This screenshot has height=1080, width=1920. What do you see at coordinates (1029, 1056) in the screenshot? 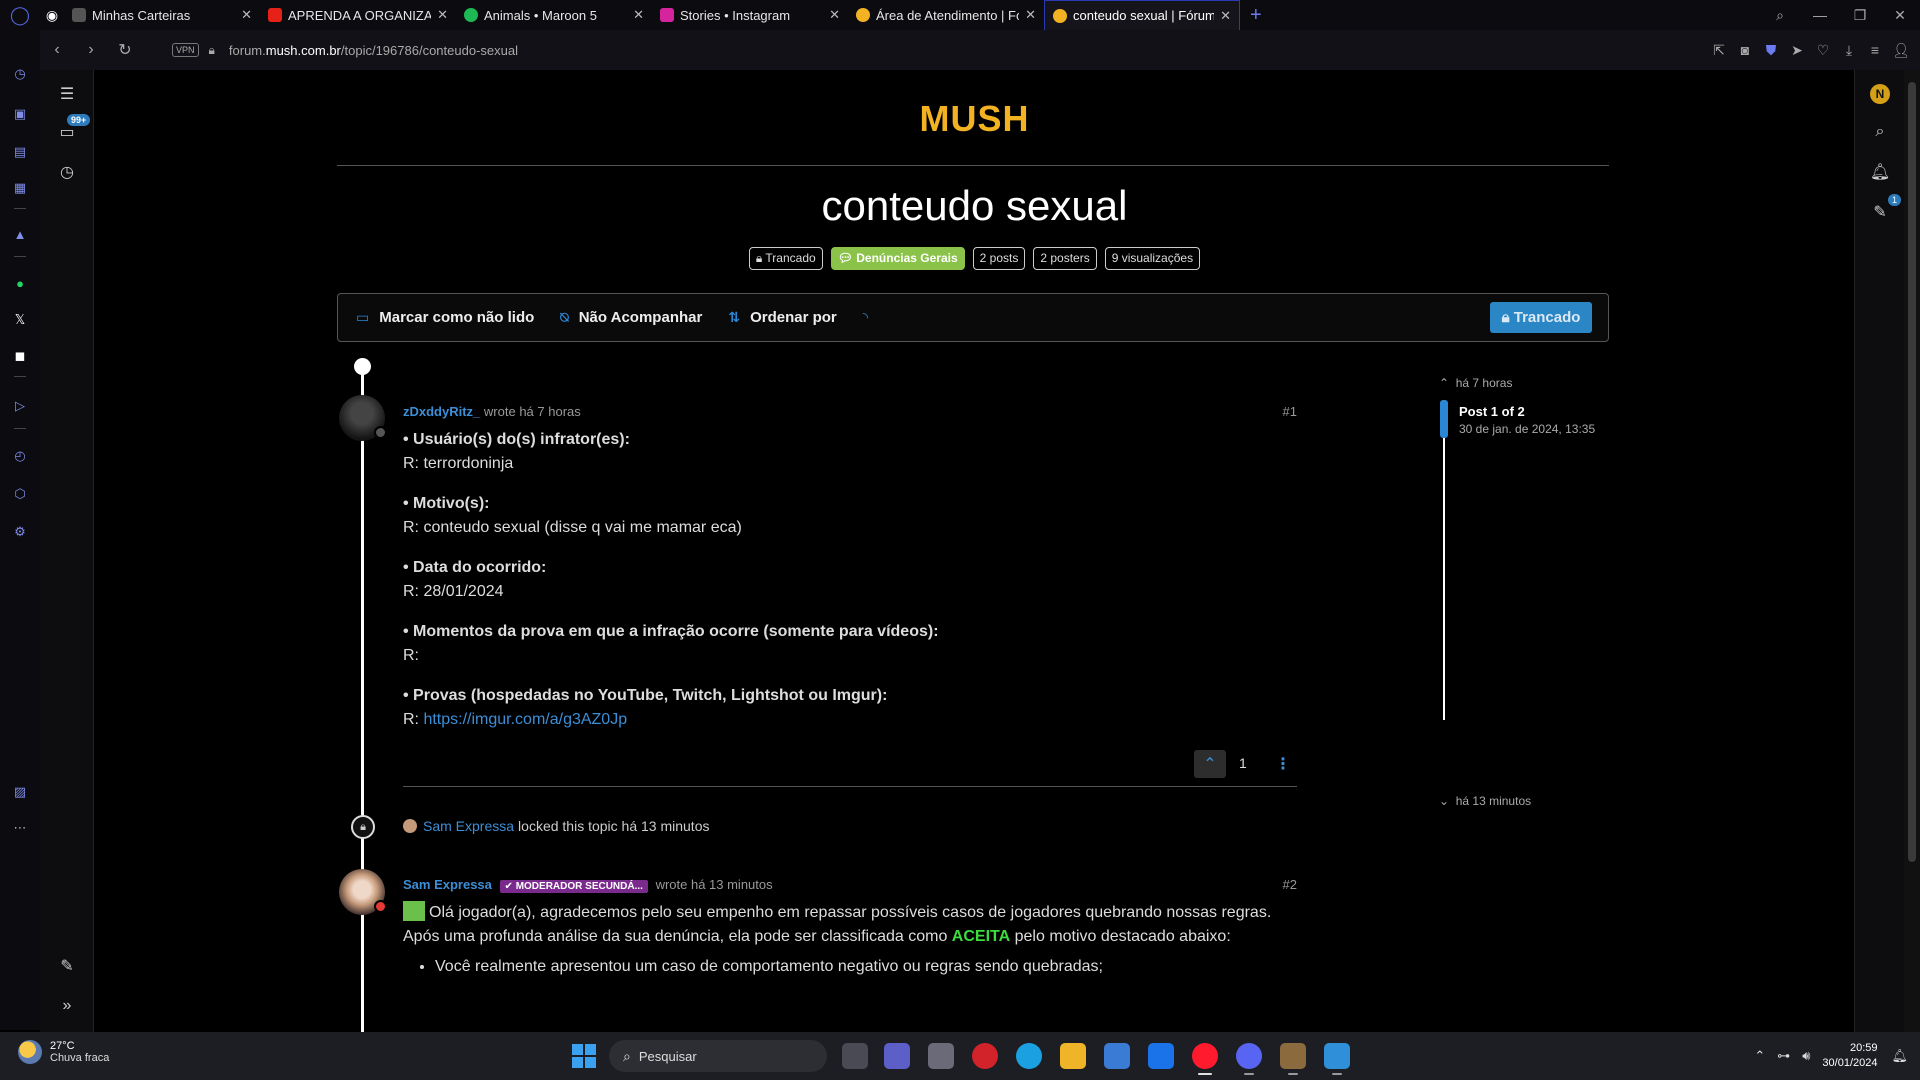
I see `edge-icon` at bounding box center [1029, 1056].